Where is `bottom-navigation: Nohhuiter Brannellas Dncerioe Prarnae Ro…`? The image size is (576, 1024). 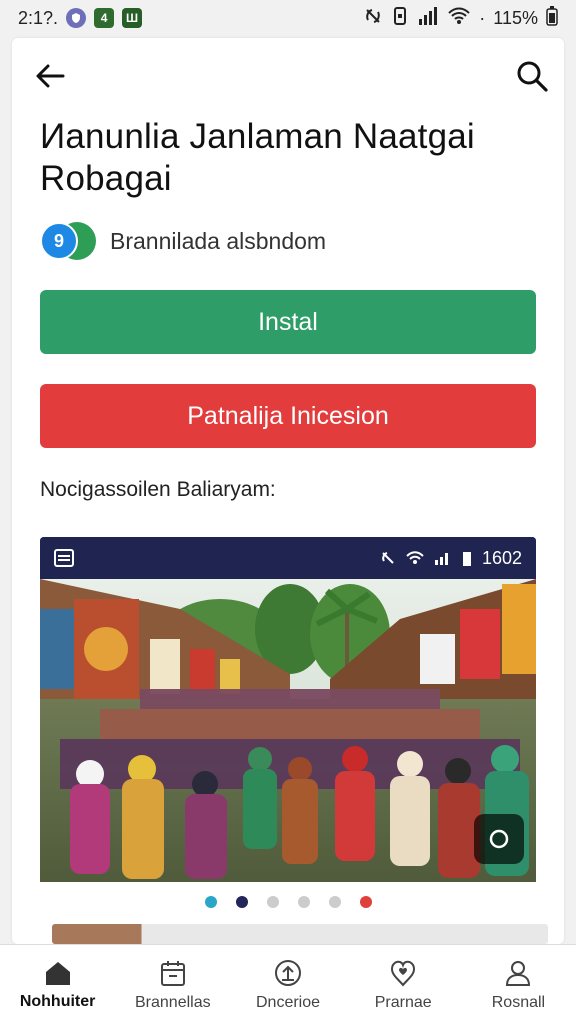
bottom-navigation: Nohhuiter Brannellas Dncerioe Prarnae Ro… is located at coordinates (288, 984).